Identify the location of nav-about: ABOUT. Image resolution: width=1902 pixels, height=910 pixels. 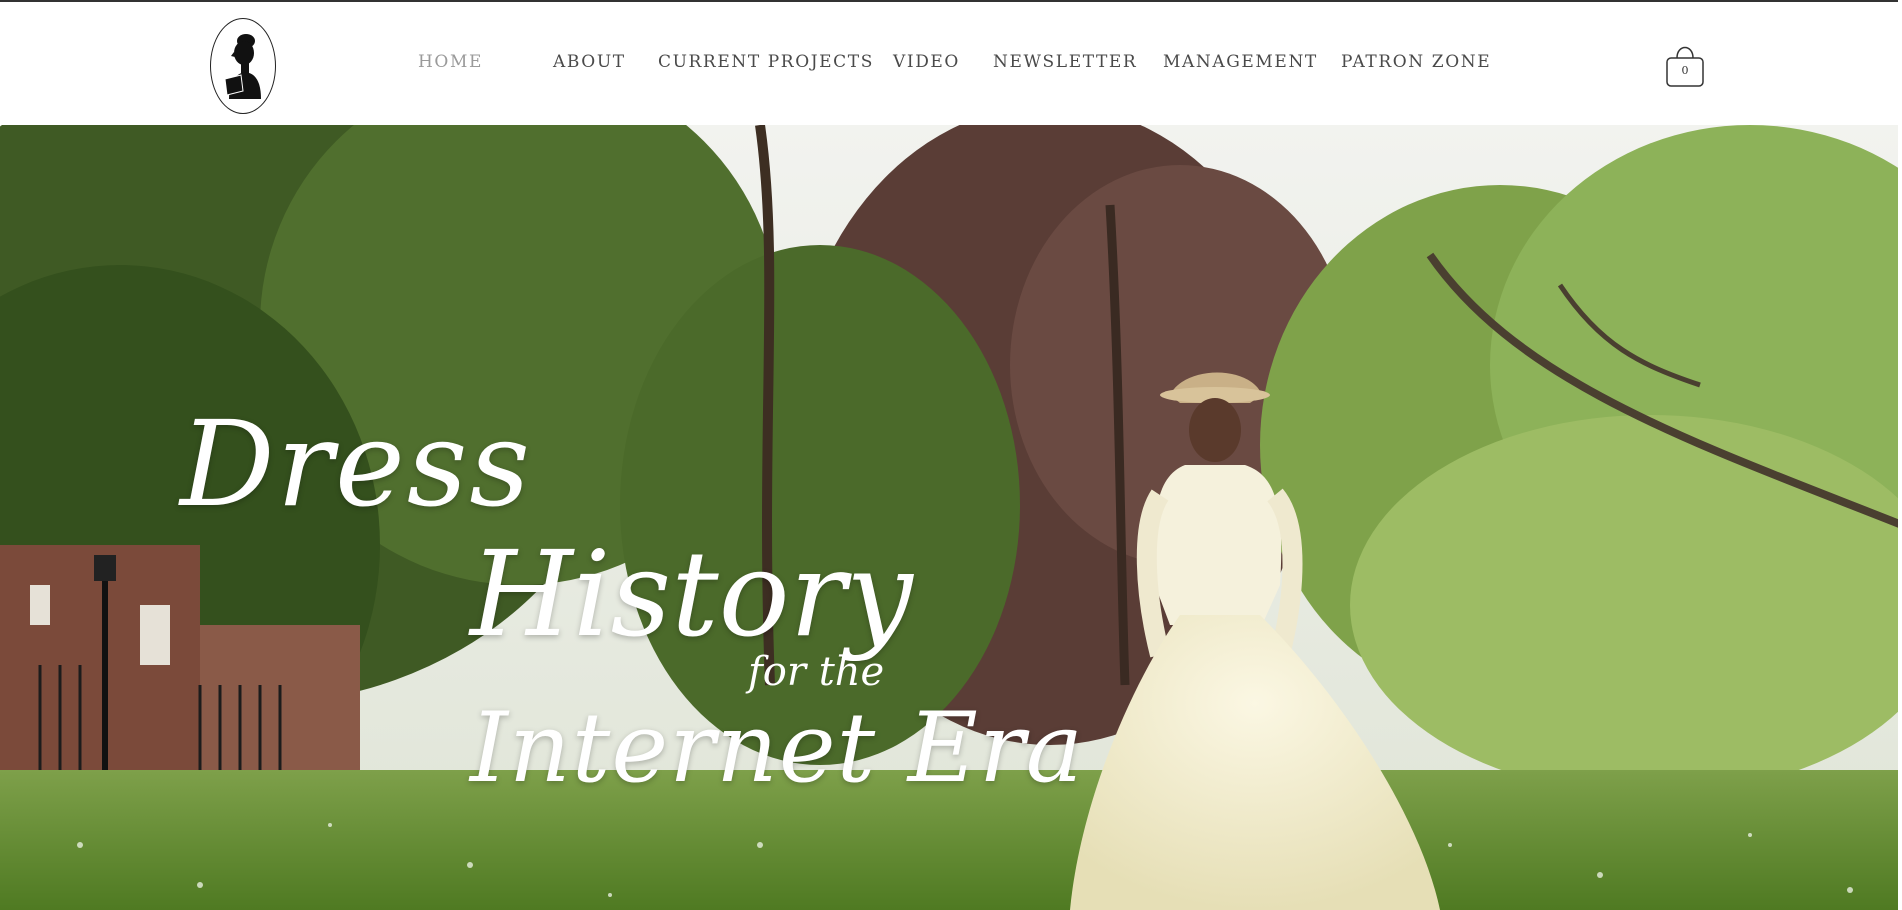
(589, 62).